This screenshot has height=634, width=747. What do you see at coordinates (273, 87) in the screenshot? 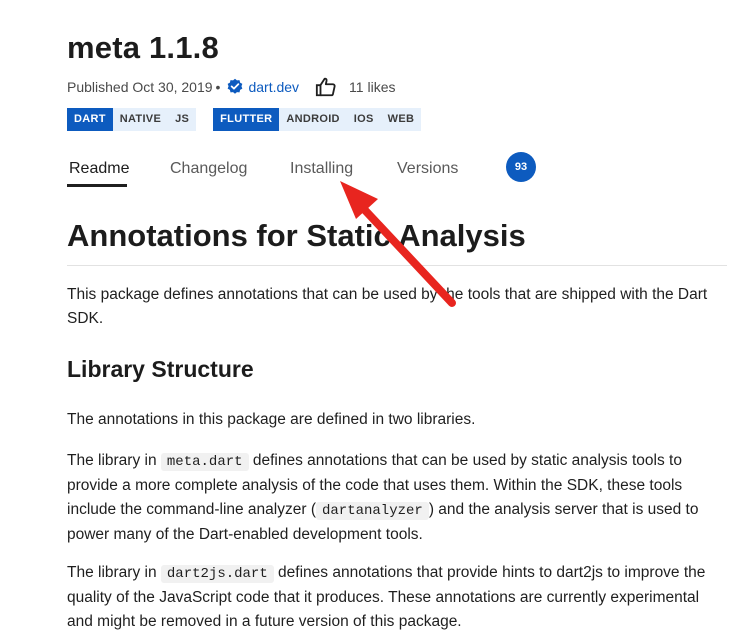
I see `publisher-link: dart.dev` at bounding box center [273, 87].